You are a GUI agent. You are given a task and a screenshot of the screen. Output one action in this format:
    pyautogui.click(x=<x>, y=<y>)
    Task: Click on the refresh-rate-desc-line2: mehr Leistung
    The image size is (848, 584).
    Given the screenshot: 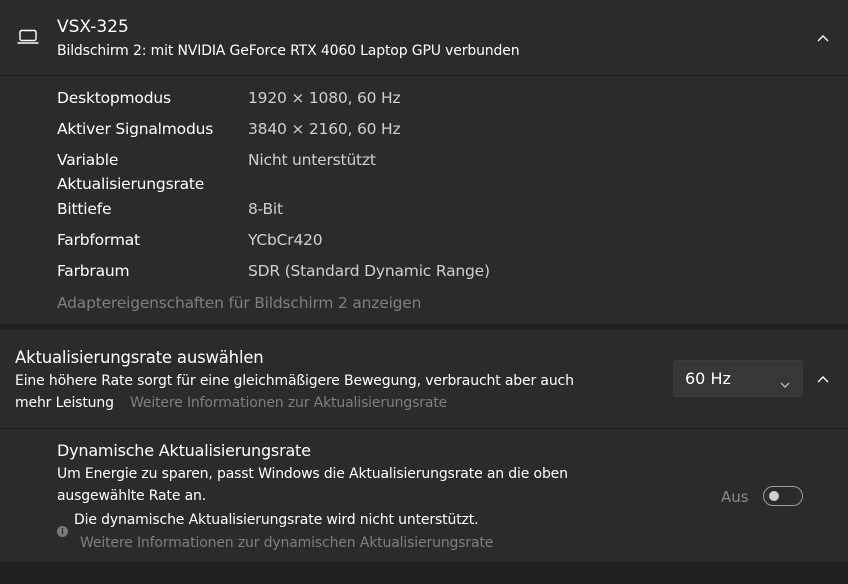 What is the action you would take?
    pyautogui.click(x=64, y=403)
    